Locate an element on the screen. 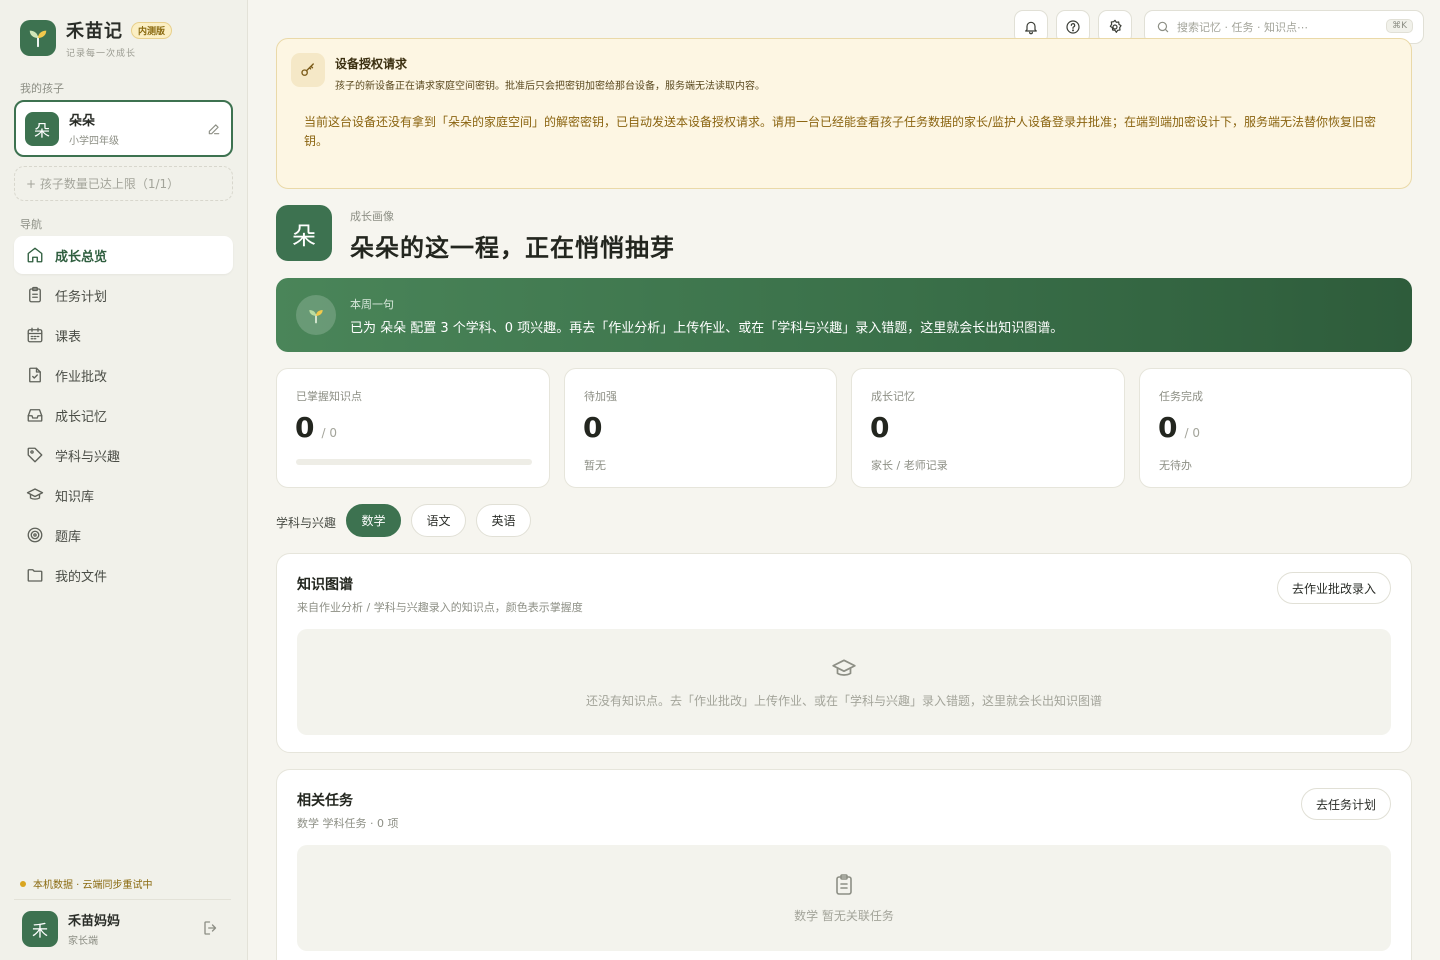  stat-note: 暂无 is located at coordinates (595, 465).